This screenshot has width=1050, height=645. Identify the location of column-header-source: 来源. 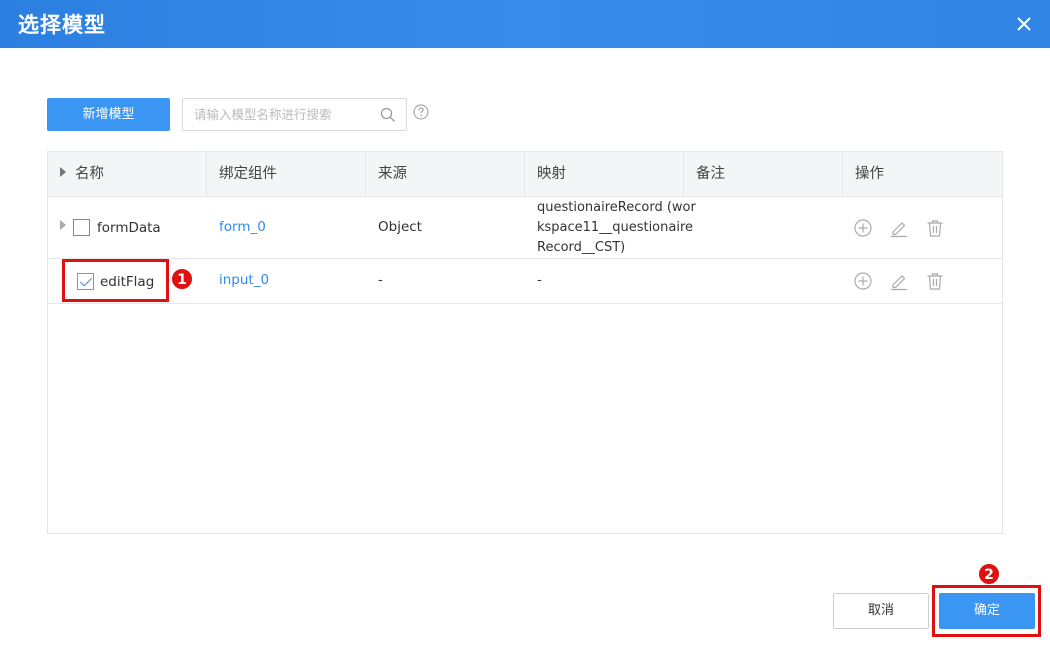
(445, 174).